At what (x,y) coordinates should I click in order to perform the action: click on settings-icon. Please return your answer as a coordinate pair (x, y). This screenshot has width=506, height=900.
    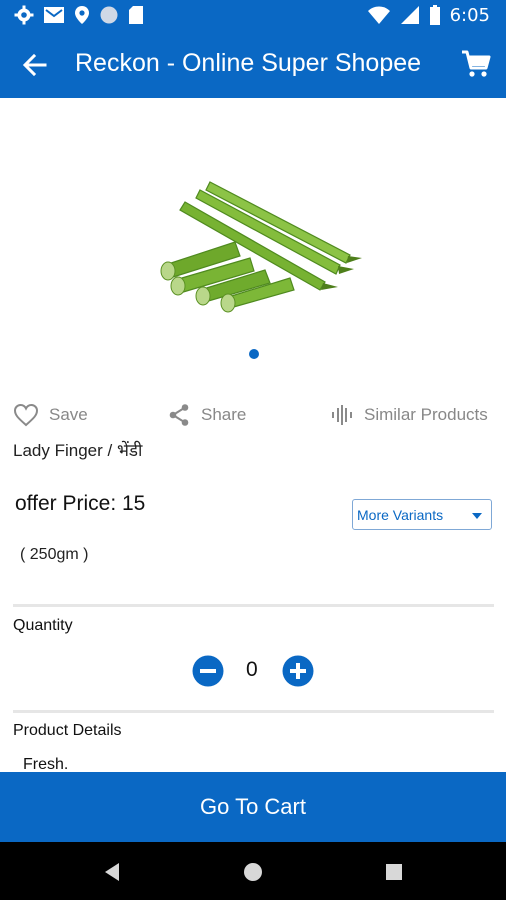
    Looking at the image, I should click on (24, 15).